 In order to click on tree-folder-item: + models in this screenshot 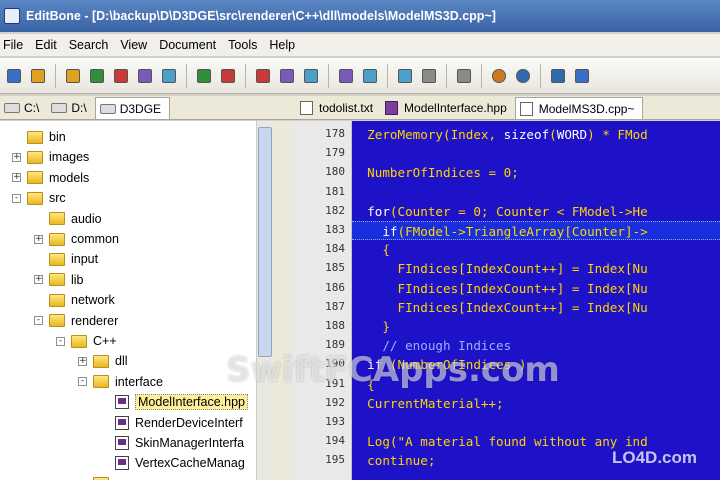, I will do `click(50, 178)`.